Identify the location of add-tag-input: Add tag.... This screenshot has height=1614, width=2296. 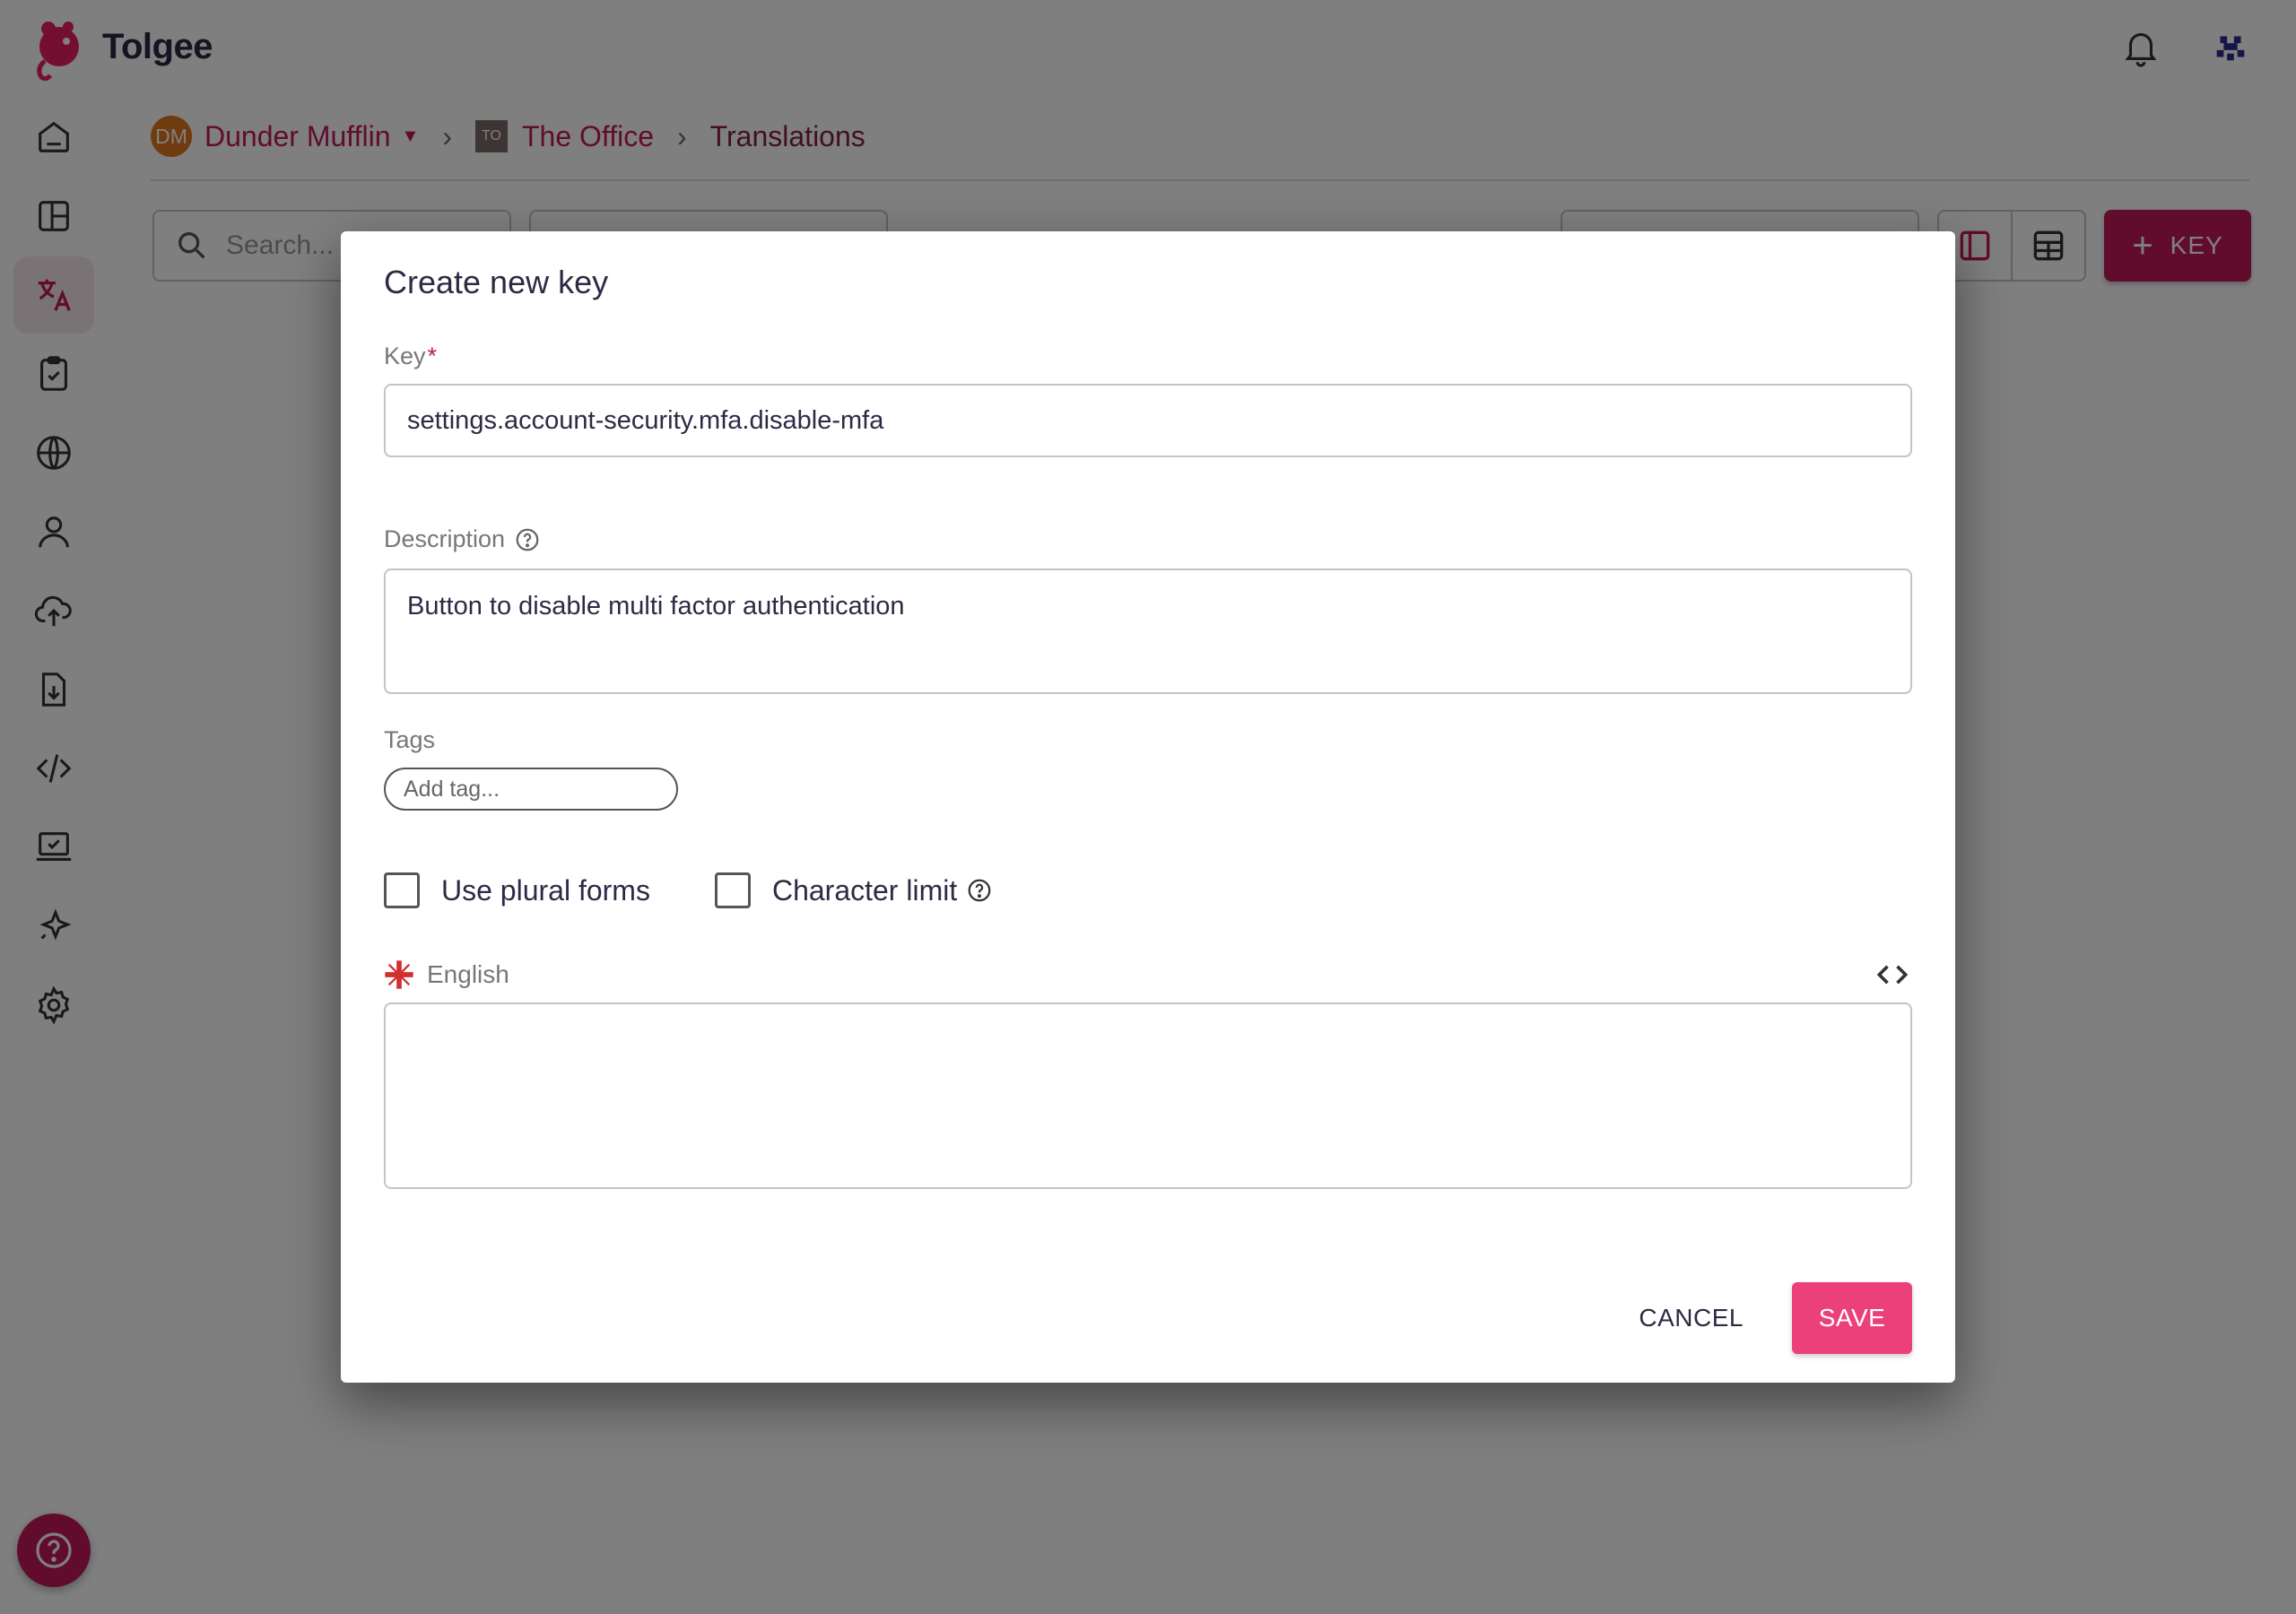
(531, 789).